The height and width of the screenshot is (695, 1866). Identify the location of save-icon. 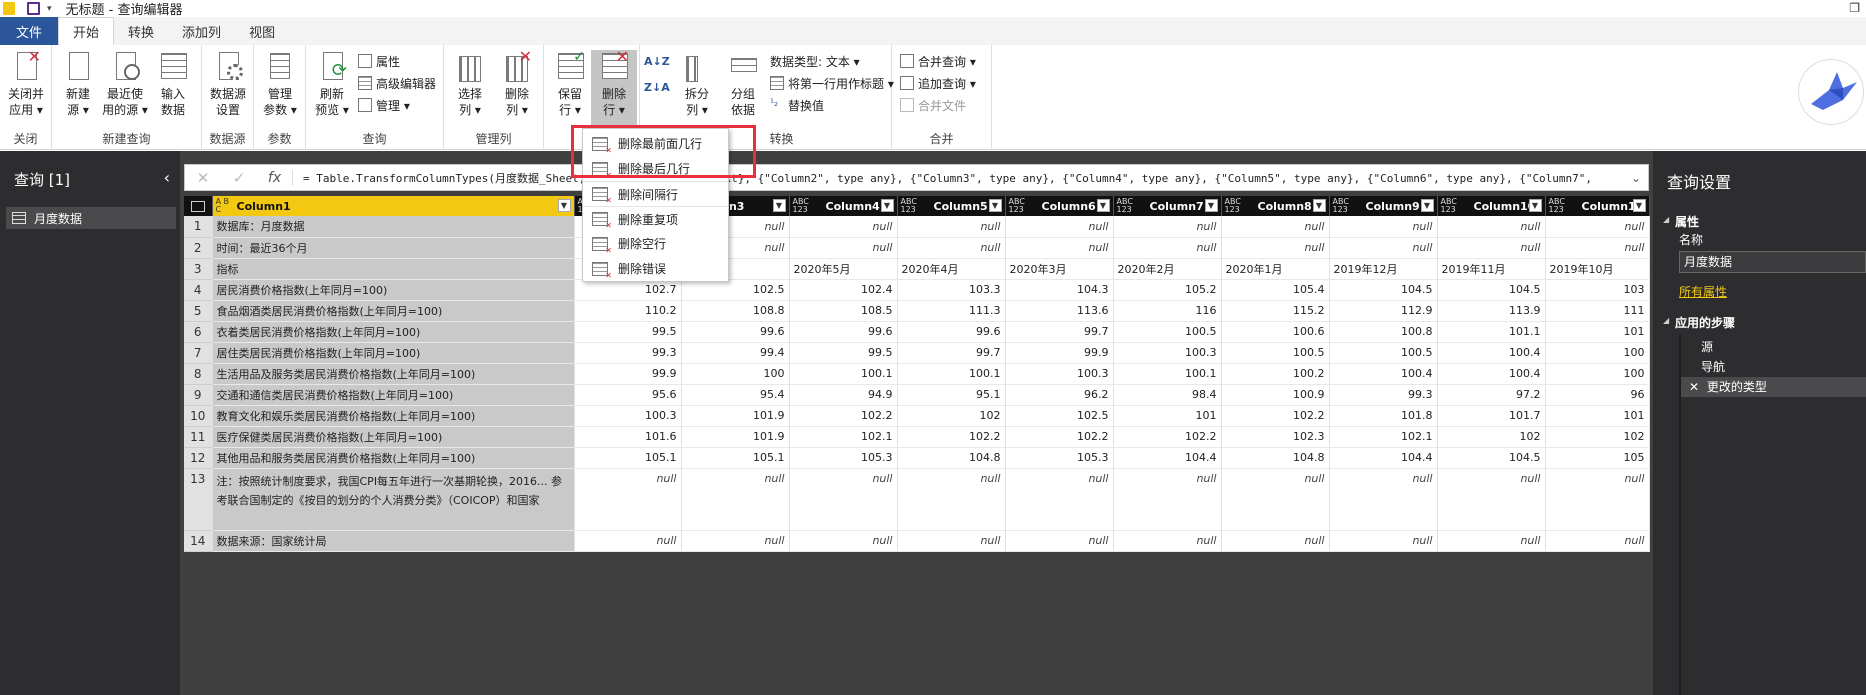
(33, 8).